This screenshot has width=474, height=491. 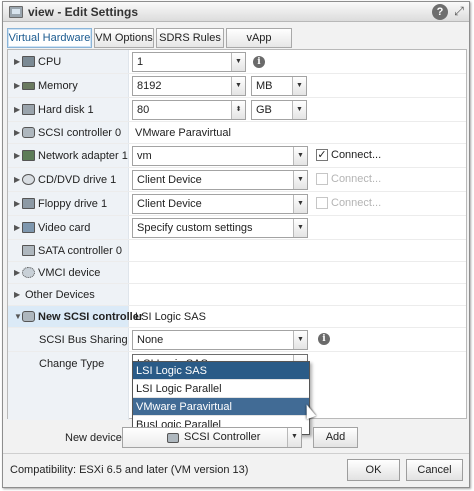 What do you see at coordinates (28, 272) in the screenshot?
I see `vmci-device-icon` at bounding box center [28, 272].